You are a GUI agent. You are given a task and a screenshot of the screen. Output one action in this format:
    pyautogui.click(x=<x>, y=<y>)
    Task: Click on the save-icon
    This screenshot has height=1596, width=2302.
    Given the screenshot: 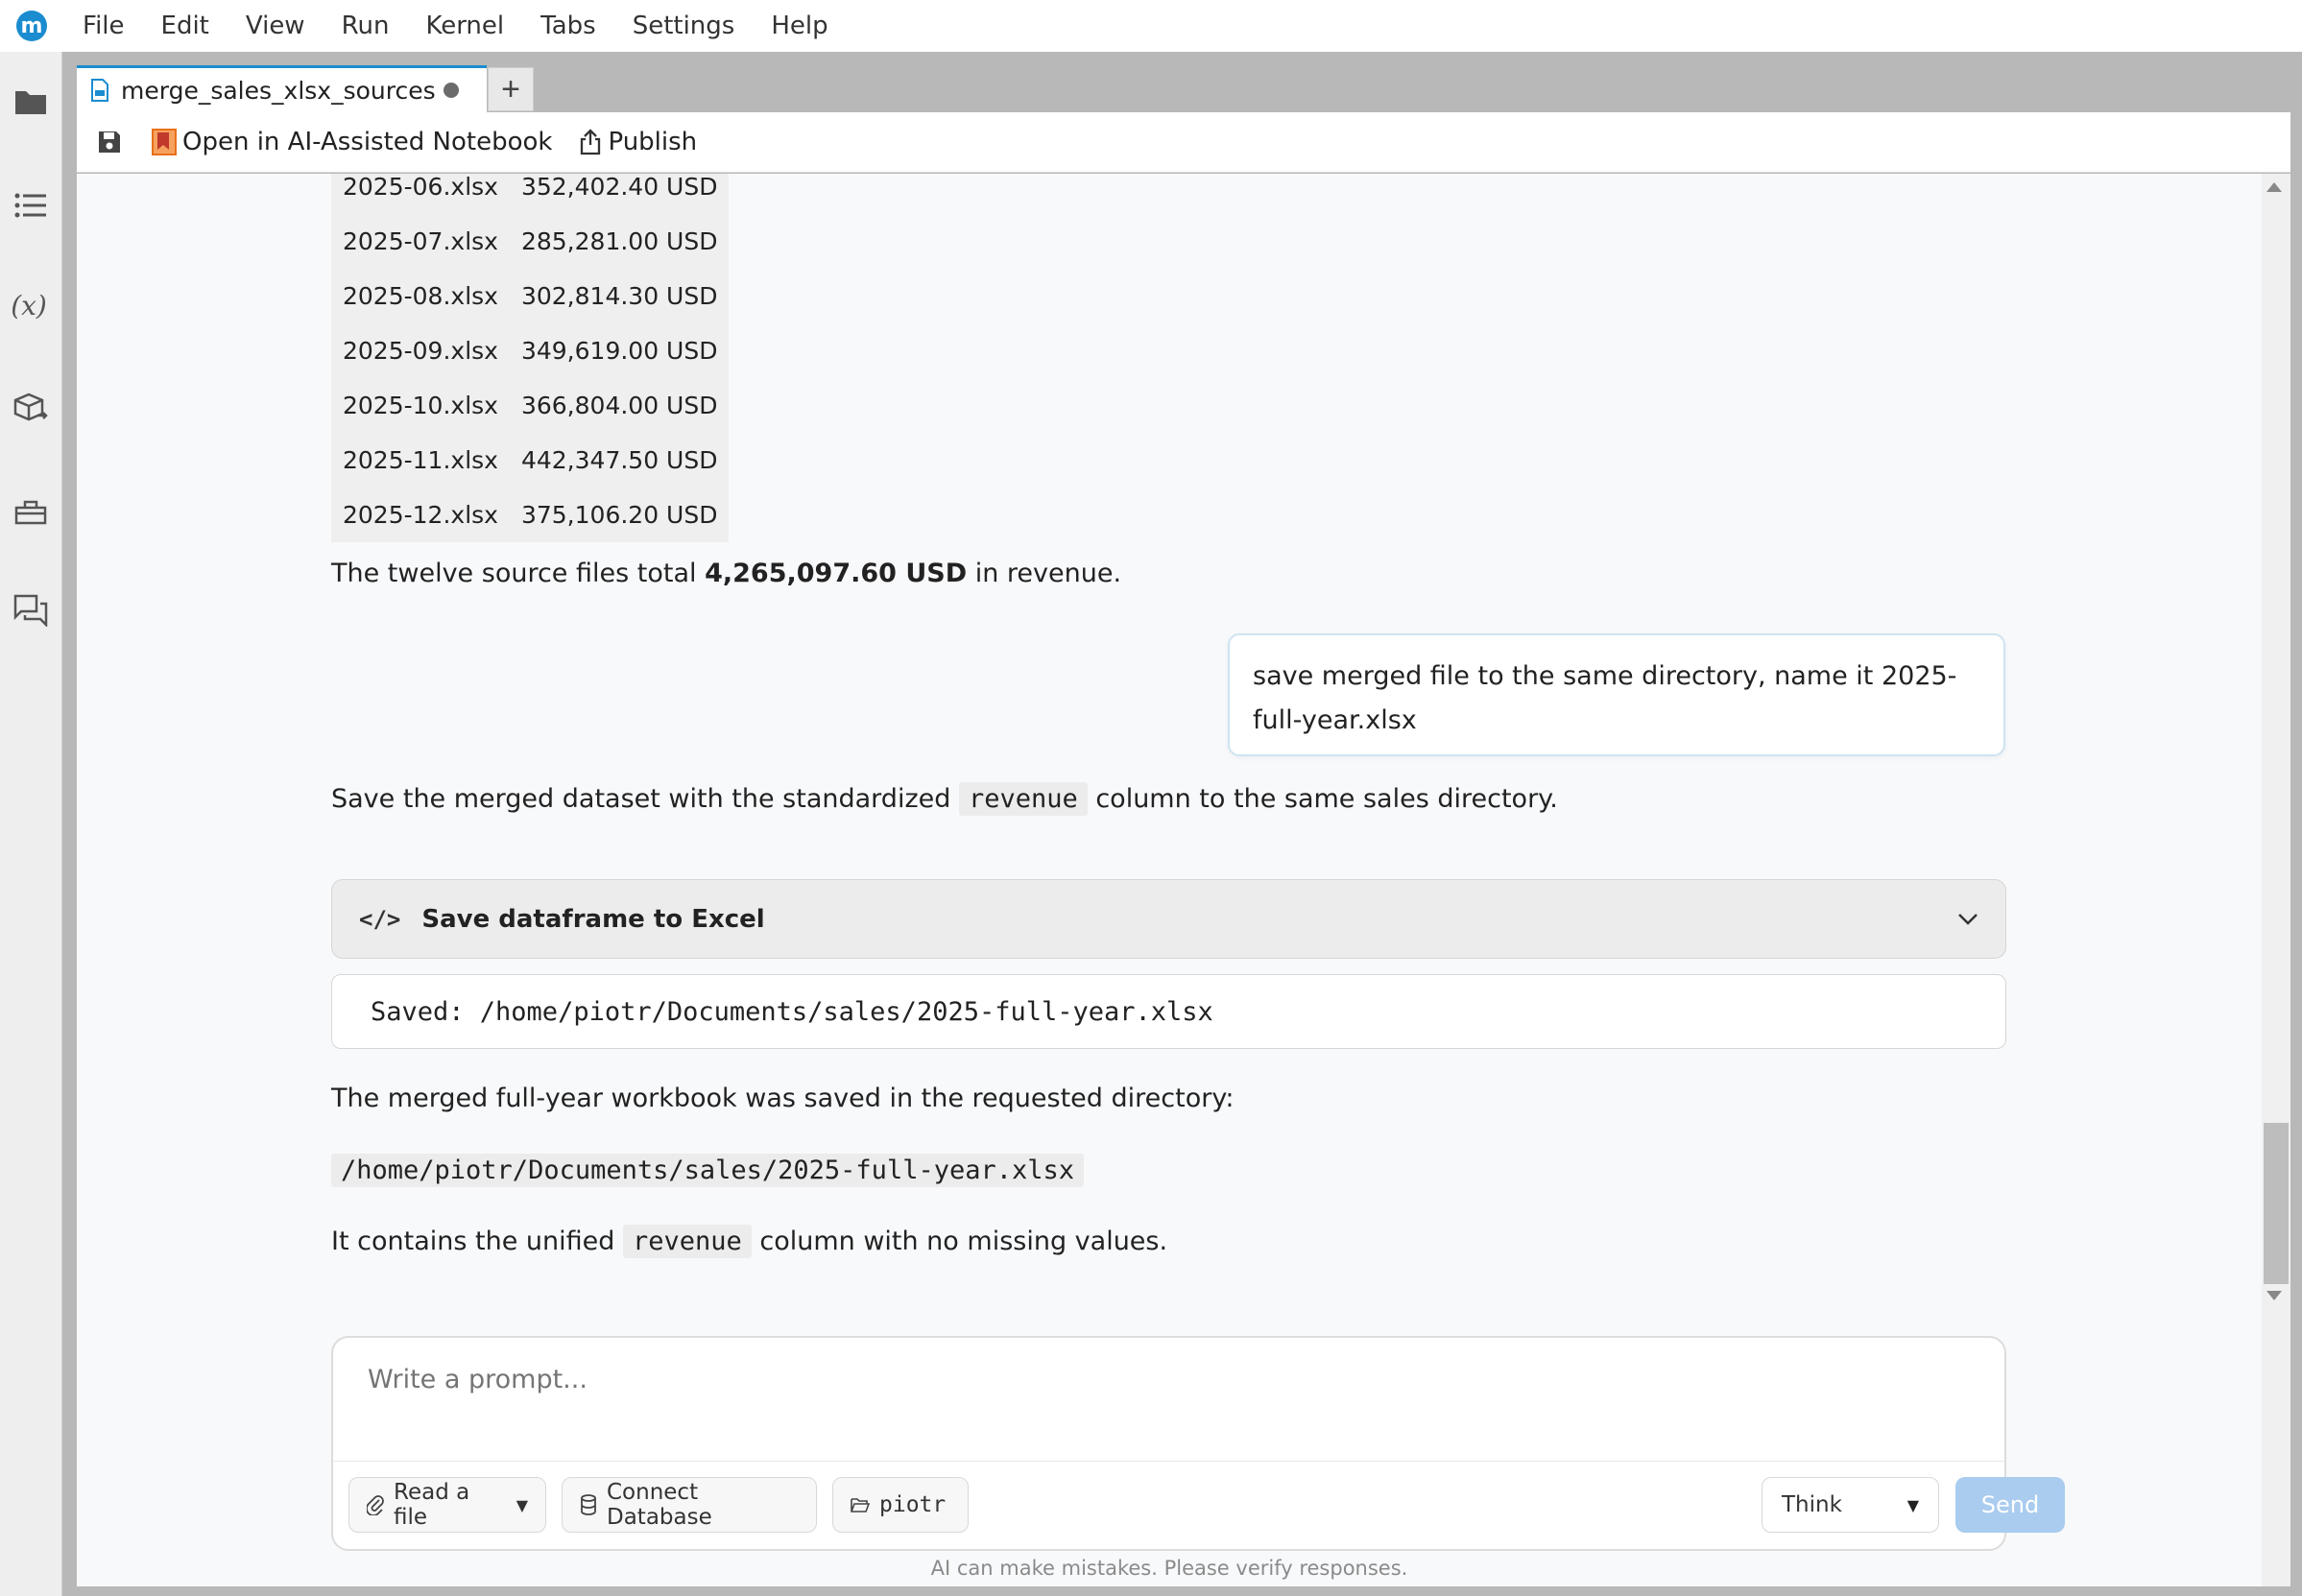 What is the action you would take?
    pyautogui.click(x=109, y=142)
    